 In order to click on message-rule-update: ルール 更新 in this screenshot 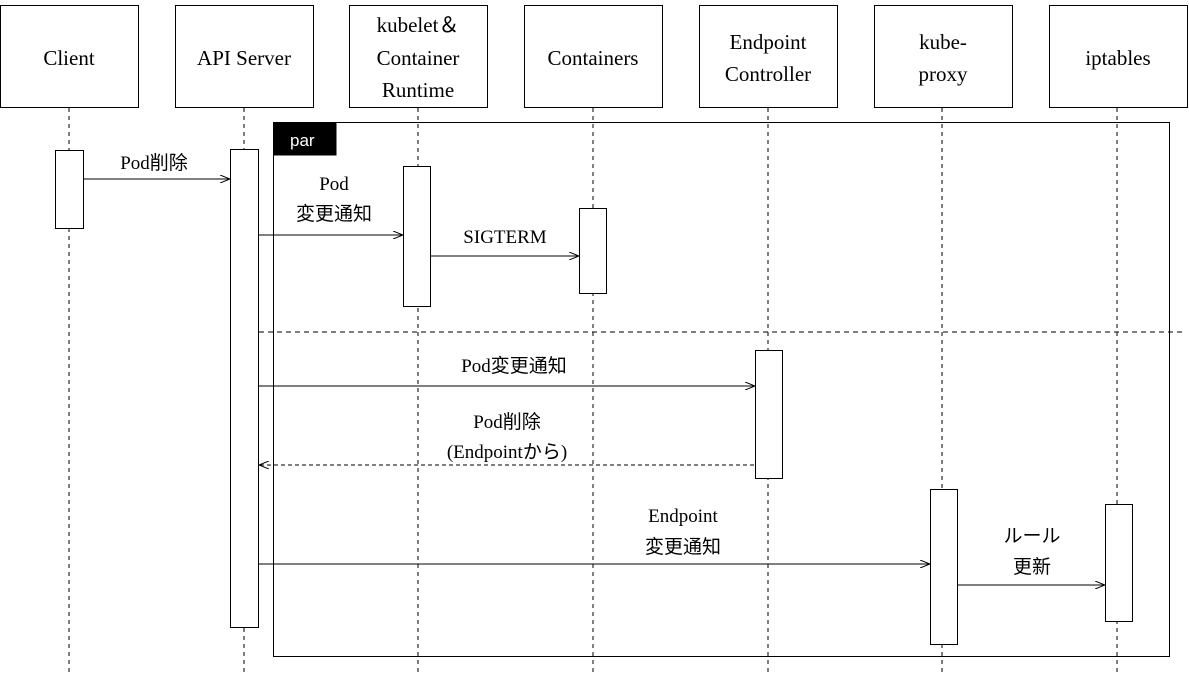, I will do `click(1031, 555)`.